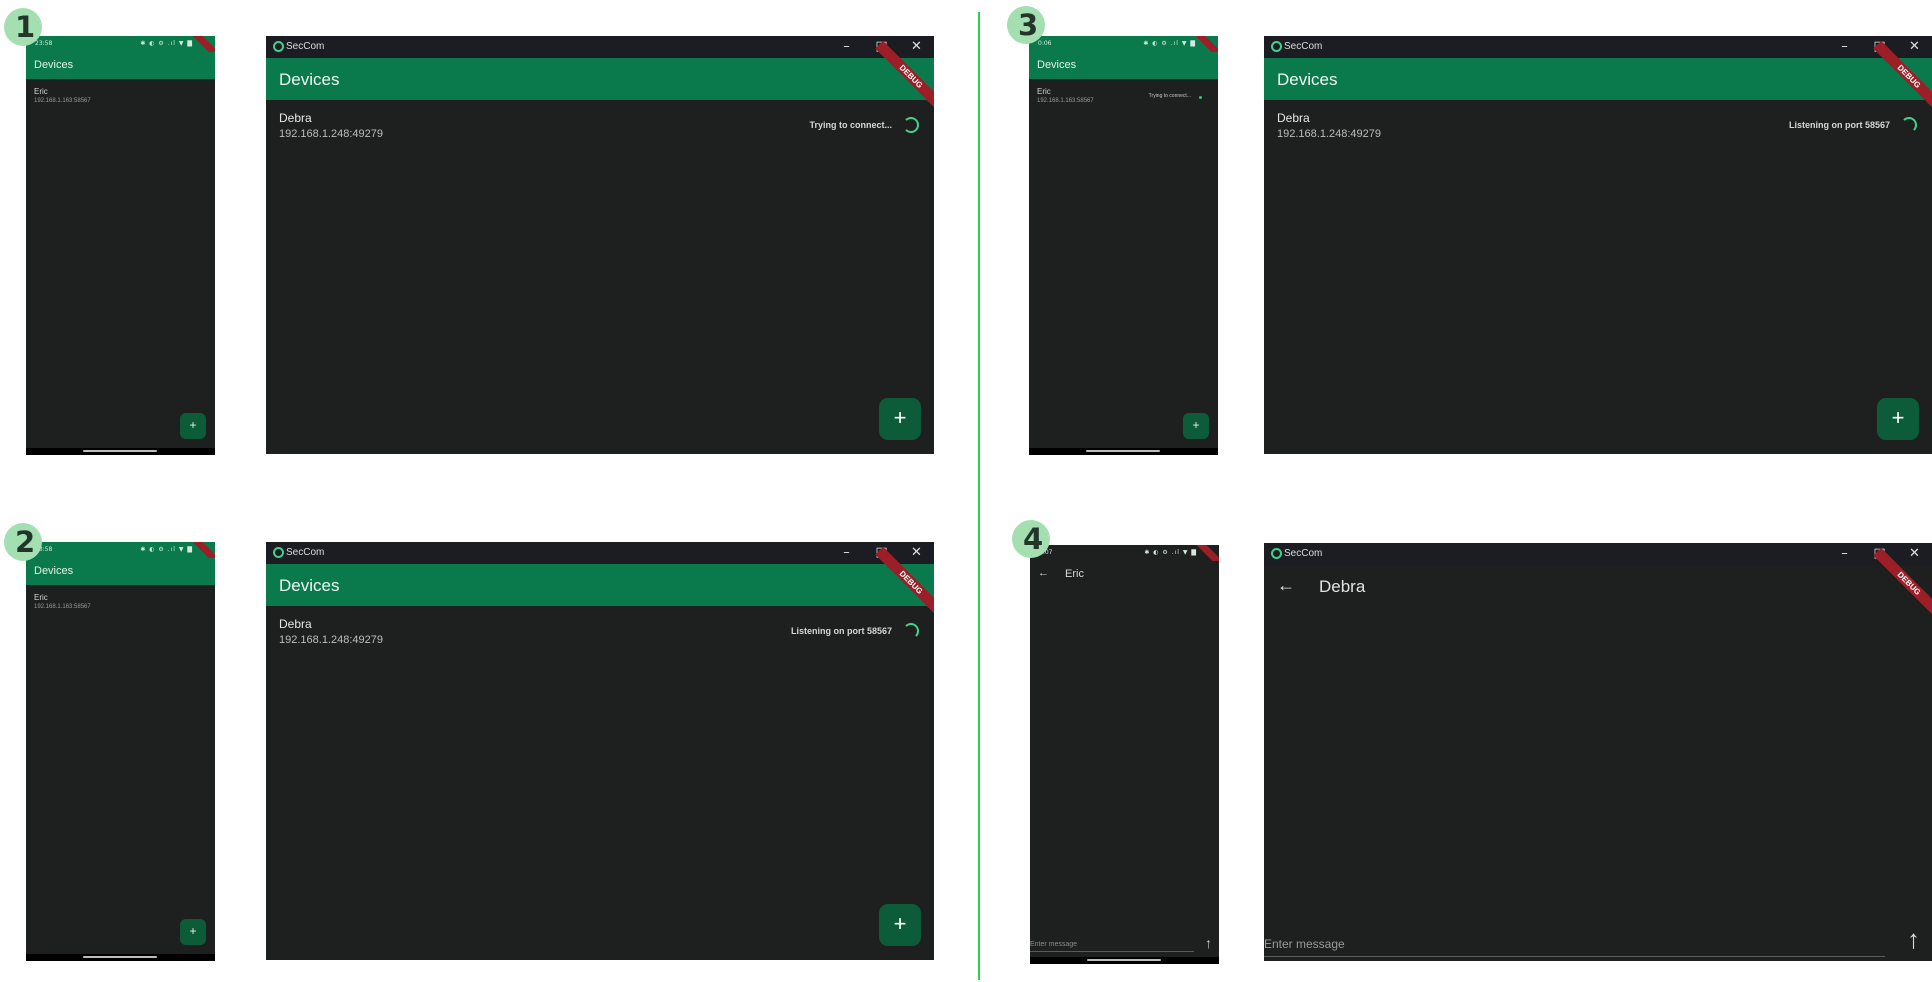 This screenshot has height=982, width=1932. I want to click on step-number: 2, so click(25, 542).